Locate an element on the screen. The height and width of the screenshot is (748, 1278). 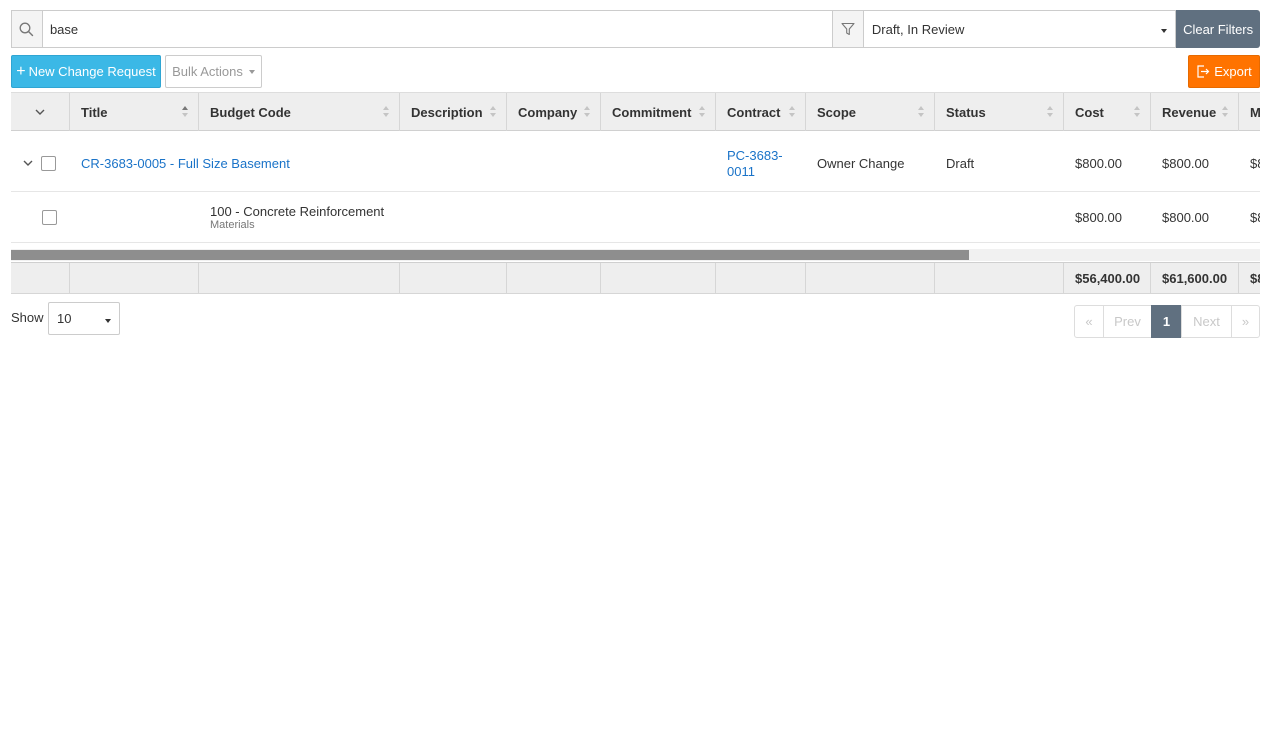
page-size-value: 10 is located at coordinates (64, 318).